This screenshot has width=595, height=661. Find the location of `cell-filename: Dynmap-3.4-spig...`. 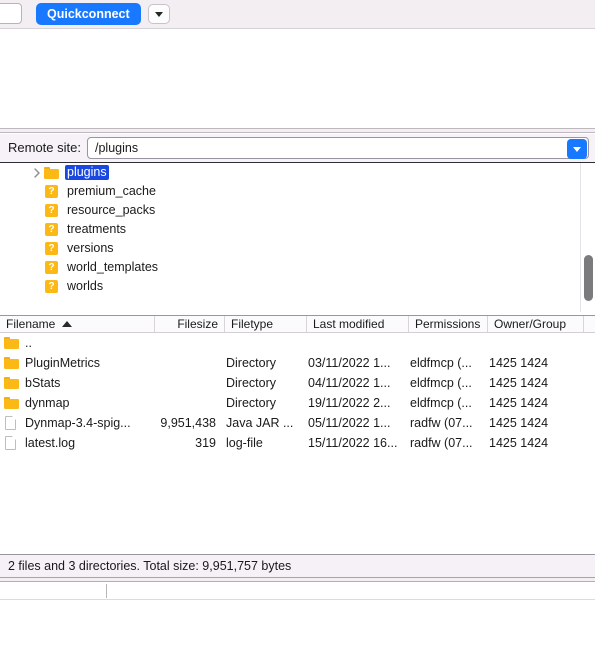

cell-filename: Dynmap-3.4-spig... is located at coordinates (78, 423).